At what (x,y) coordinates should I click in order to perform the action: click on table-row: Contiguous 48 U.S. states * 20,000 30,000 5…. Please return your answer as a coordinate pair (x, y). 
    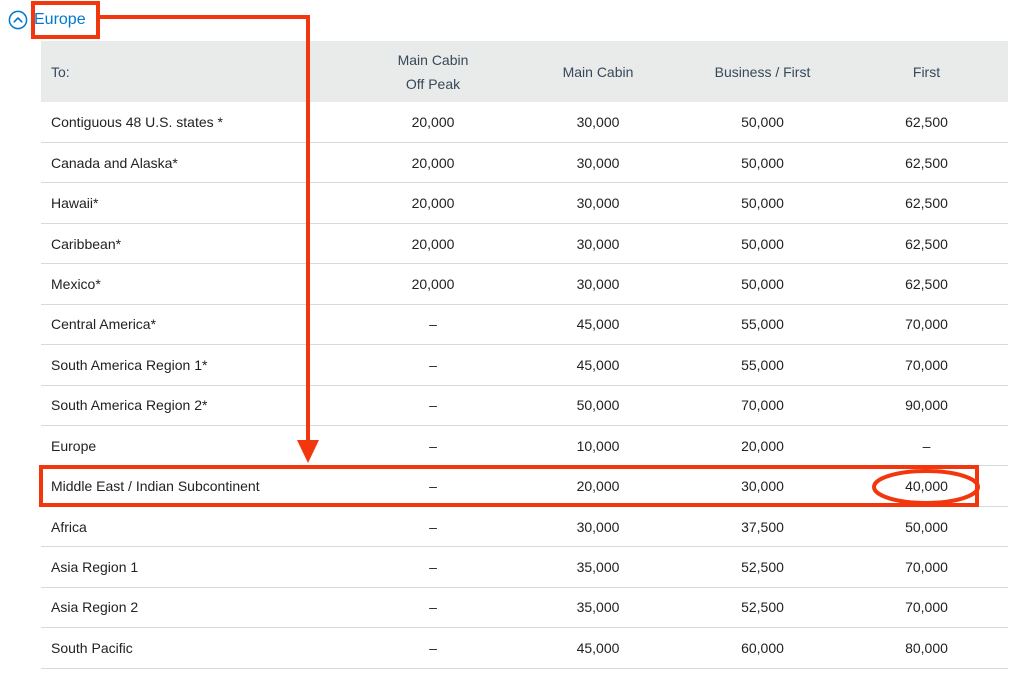
    Looking at the image, I should click on (524, 122).